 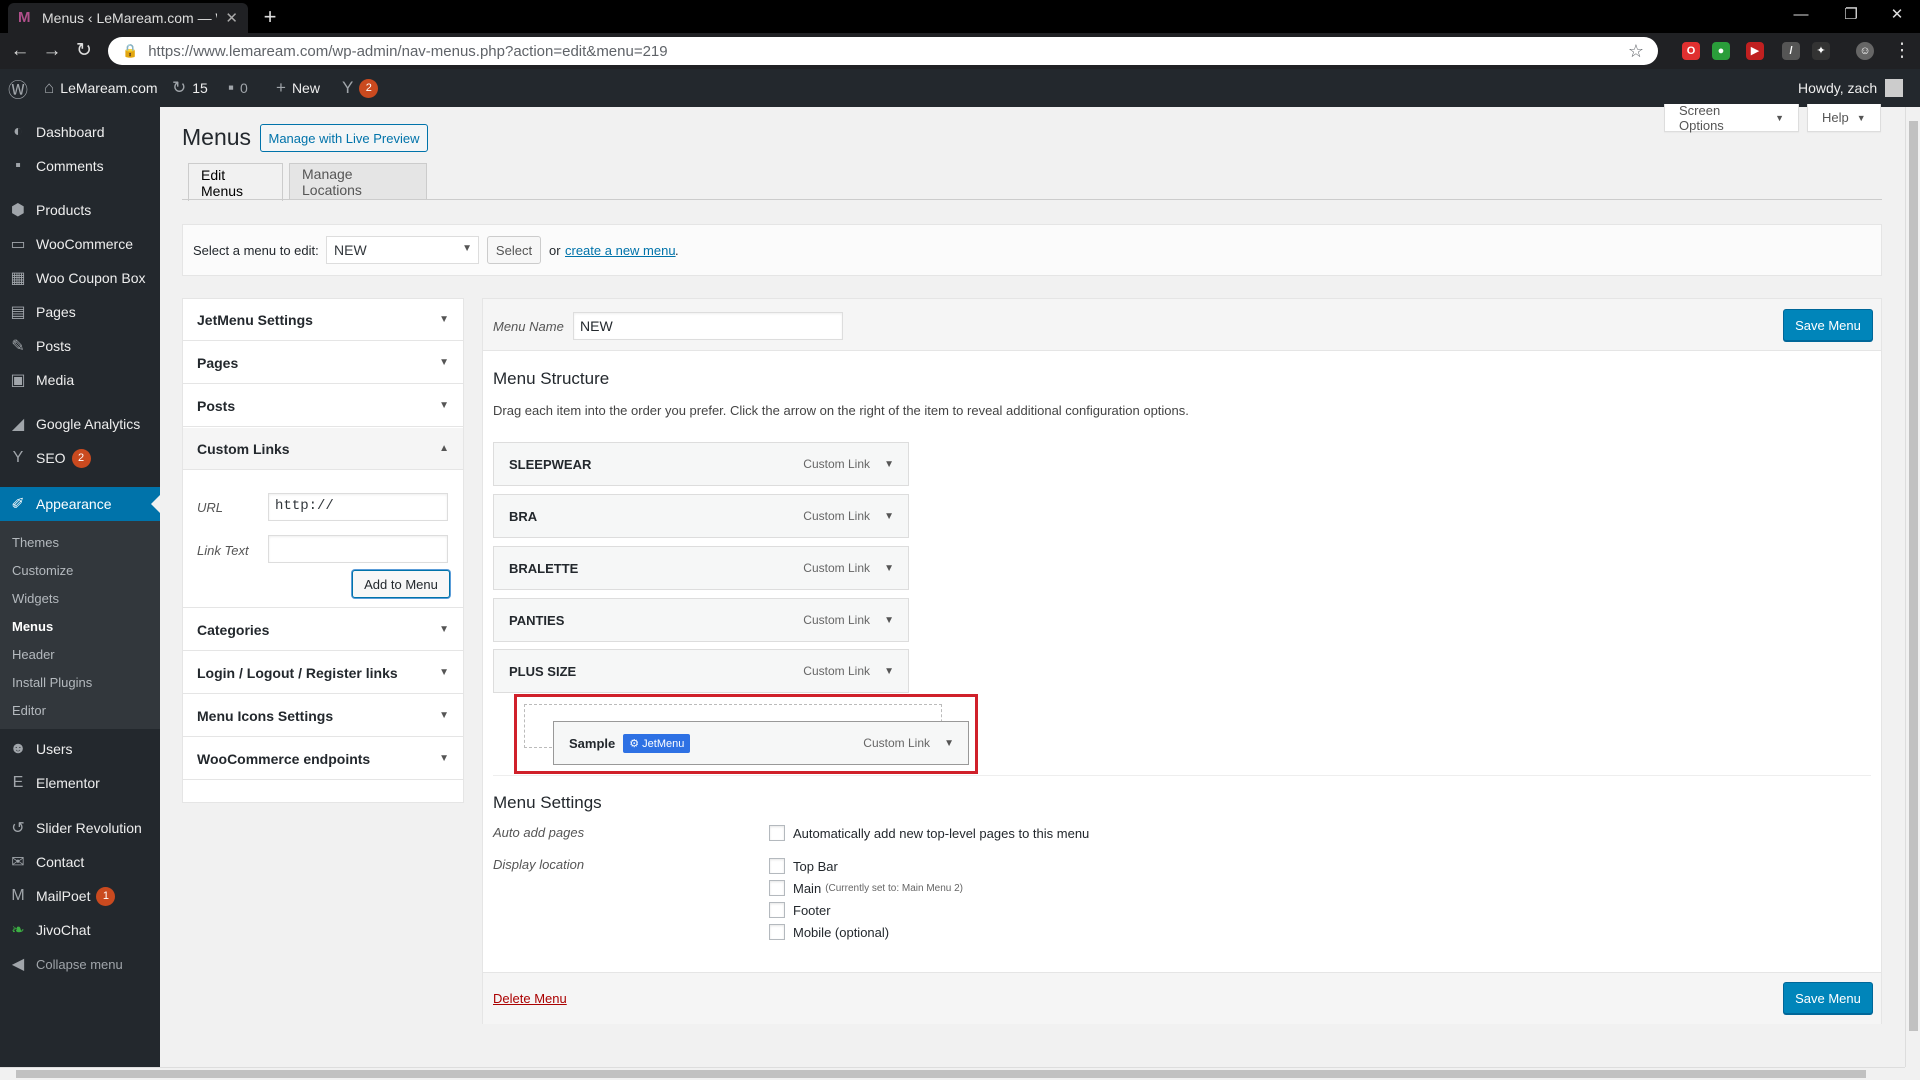 I want to click on submenu-item-header: Header, so click(x=33, y=654).